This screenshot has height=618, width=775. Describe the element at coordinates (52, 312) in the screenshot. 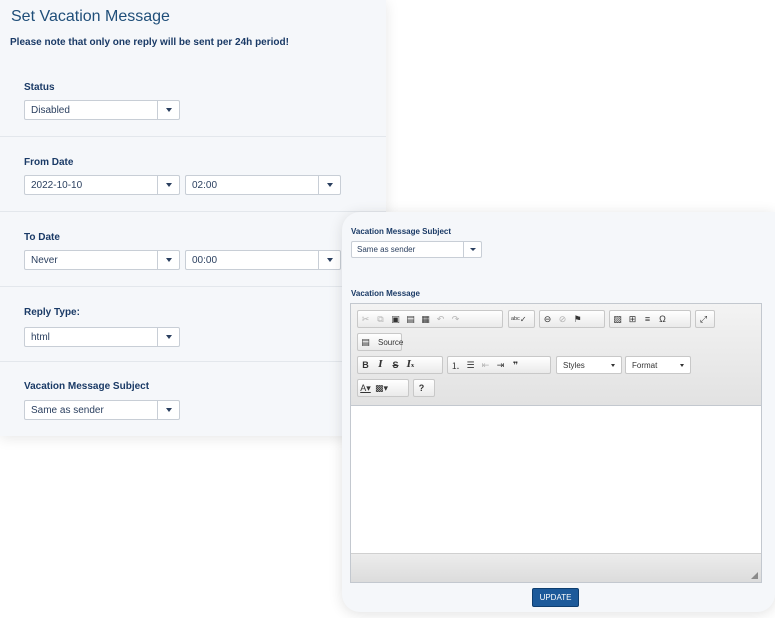

I see `reply-type-label: Reply Type:` at that location.